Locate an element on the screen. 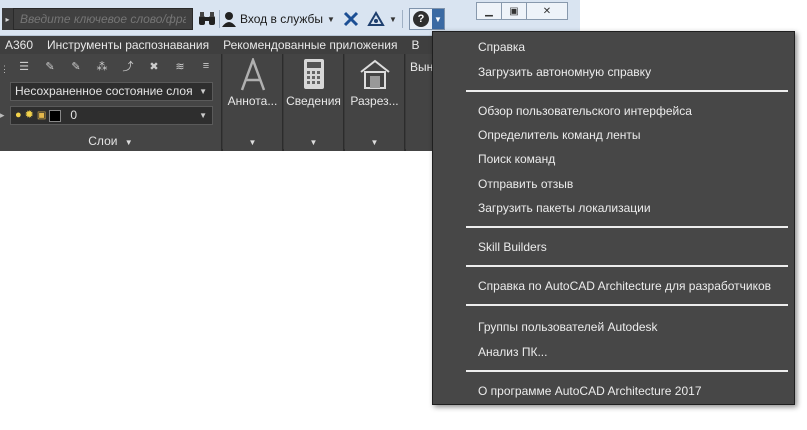 The height and width of the screenshot is (430, 807). layer-state-dropdown: Несохраненное состояние слоя ▼ is located at coordinates (111, 91).